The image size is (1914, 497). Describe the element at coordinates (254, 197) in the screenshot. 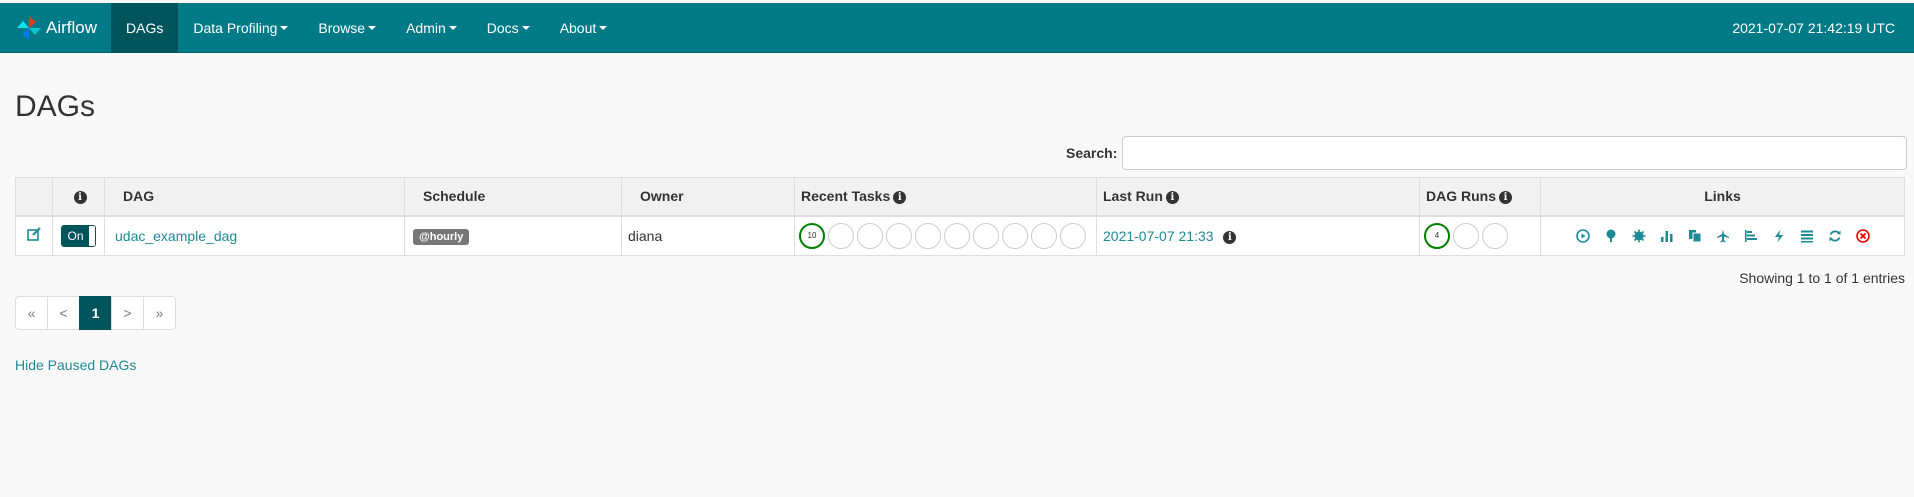

I see `header-dag: DAG` at that location.